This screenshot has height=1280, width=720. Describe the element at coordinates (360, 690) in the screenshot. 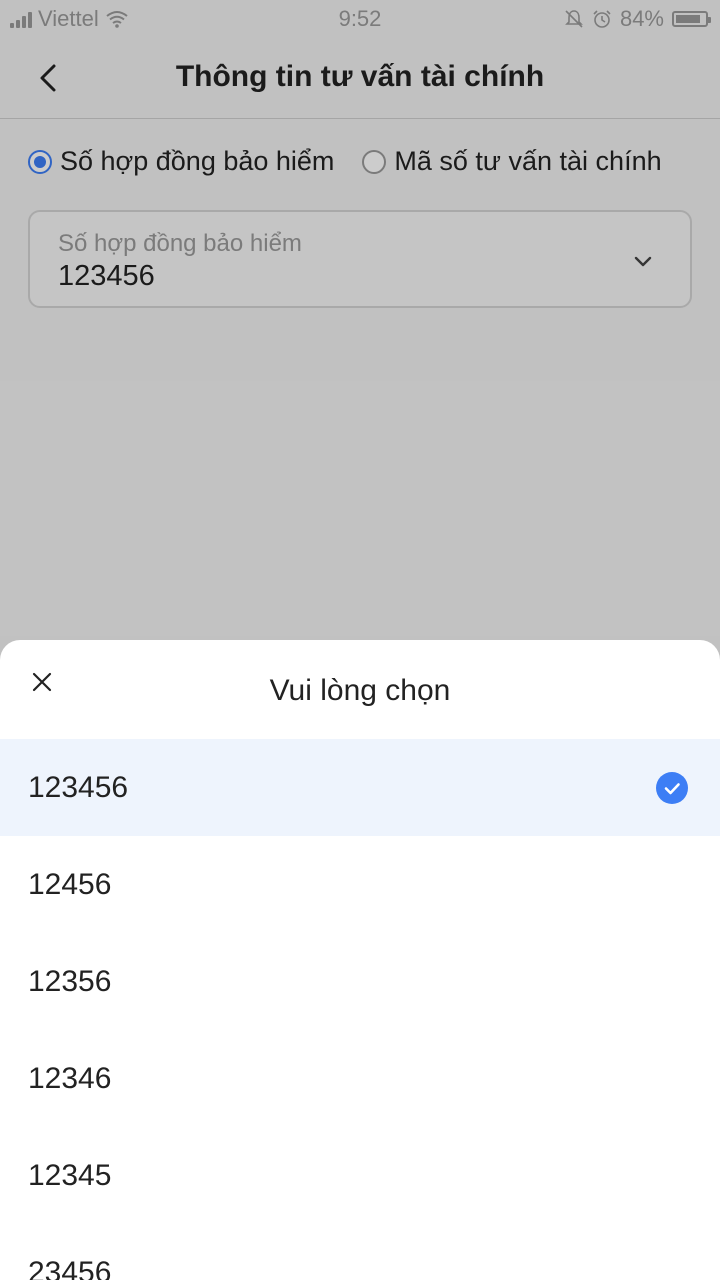

I see `picker-title: Vui lòng chọn` at that location.